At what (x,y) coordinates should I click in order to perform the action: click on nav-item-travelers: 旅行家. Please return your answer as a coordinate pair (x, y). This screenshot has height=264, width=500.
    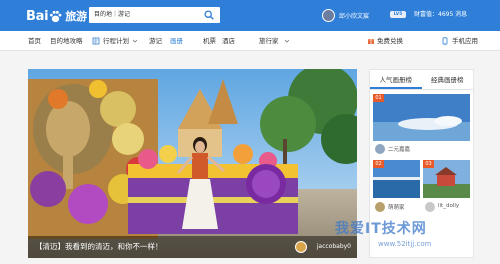
    Looking at the image, I should click on (269, 41).